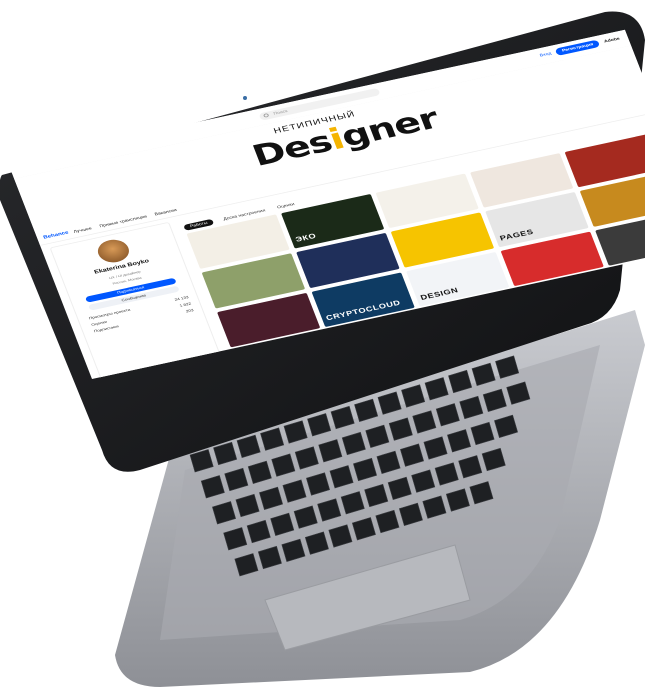 Image resolution: width=645 pixels, height=687 pixels. What do you see at coordinates (166, 212) in the screenshot?
I see `nav-item-jobs: Вакансии` at bounding box center [166, 212].